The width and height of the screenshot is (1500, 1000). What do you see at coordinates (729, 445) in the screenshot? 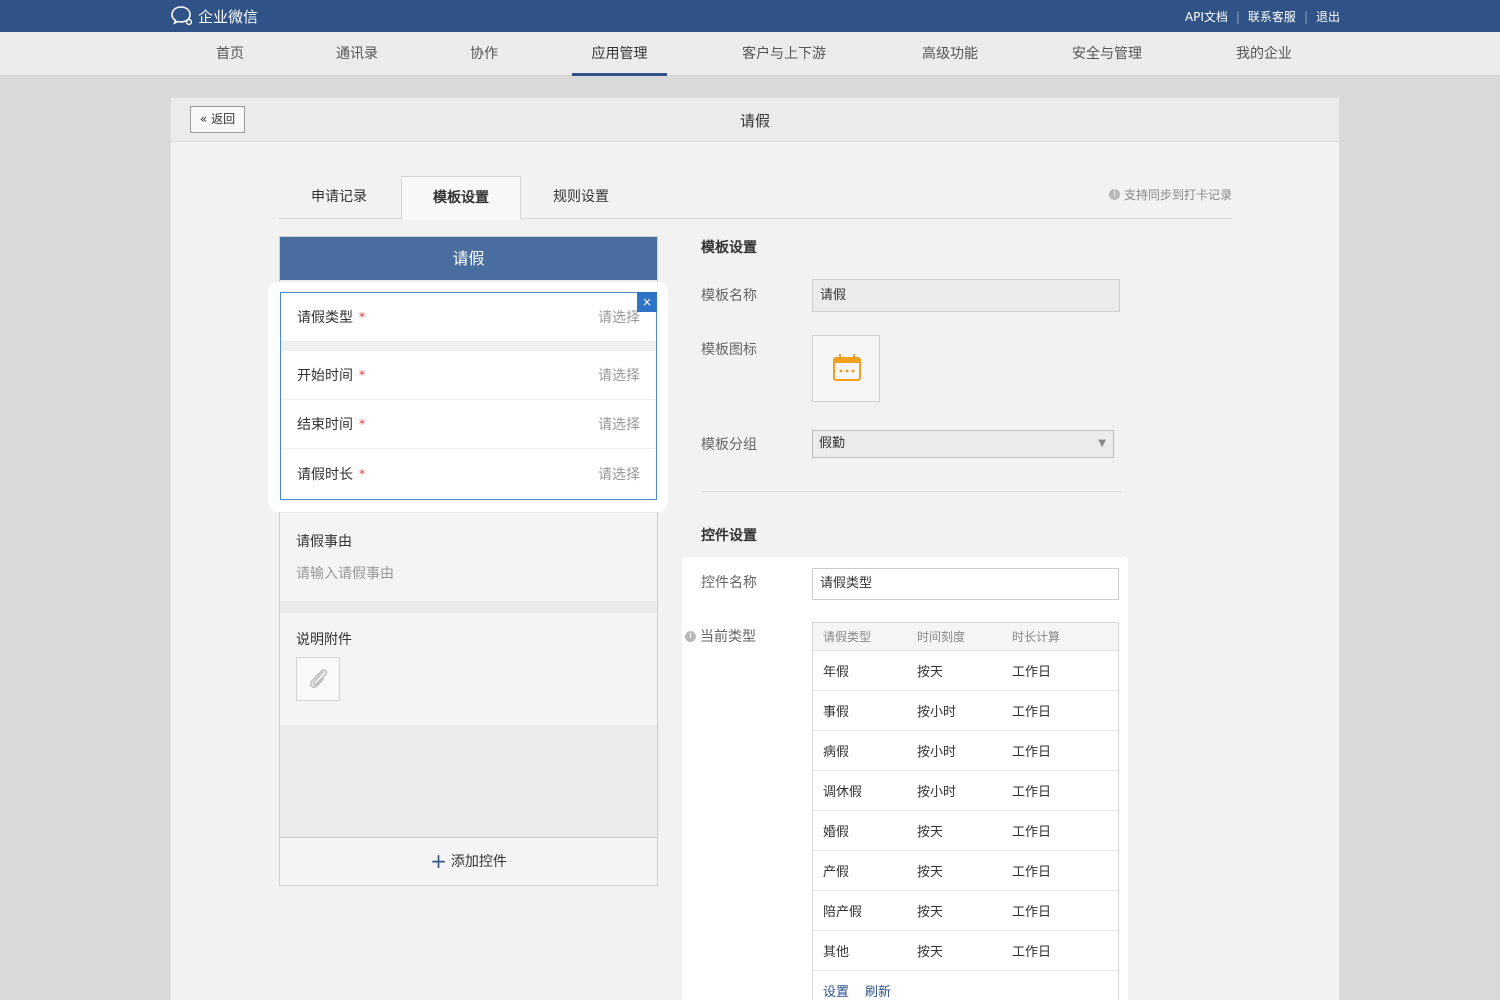
I see `template-group-label: 模板分组` at bounding box center [729, 445].